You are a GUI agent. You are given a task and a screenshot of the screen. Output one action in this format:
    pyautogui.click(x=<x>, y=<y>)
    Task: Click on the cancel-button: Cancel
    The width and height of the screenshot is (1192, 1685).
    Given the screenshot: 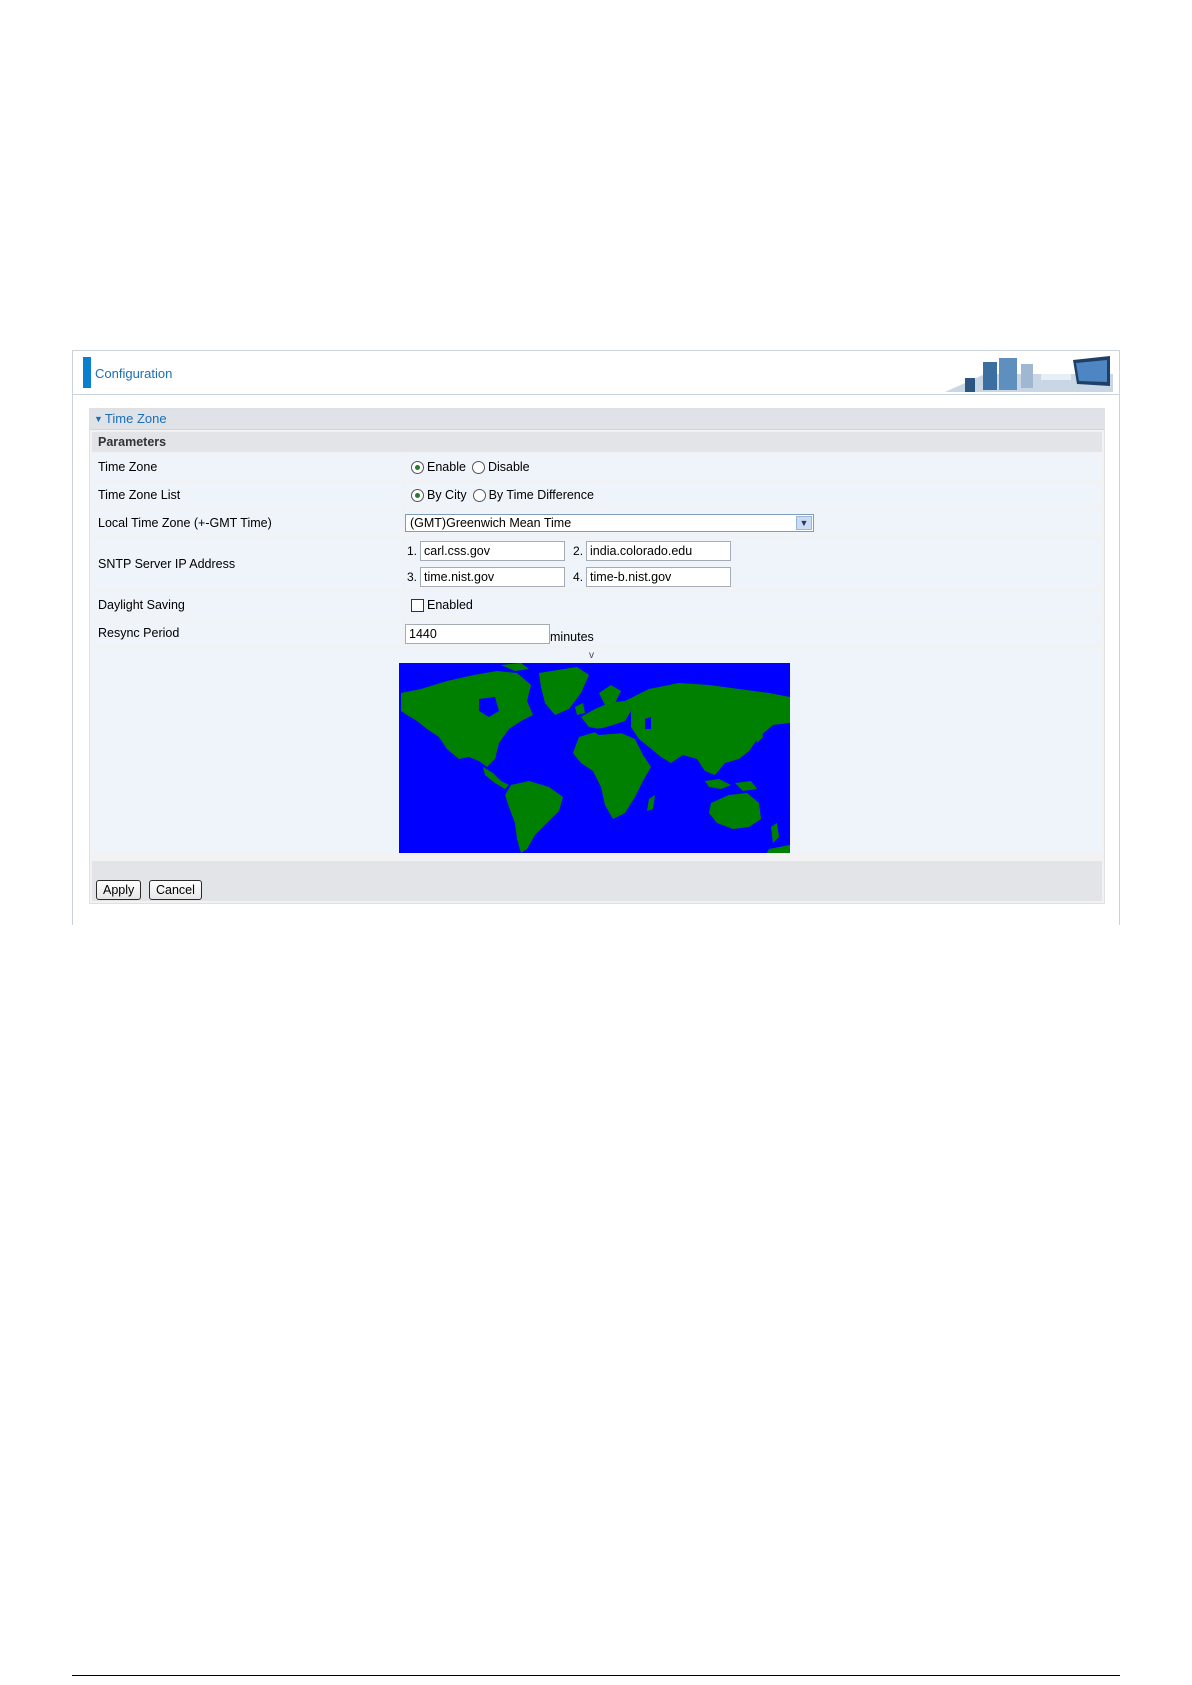 What is the action you would take?
    pyautogui.click(x=175, y=890)
    